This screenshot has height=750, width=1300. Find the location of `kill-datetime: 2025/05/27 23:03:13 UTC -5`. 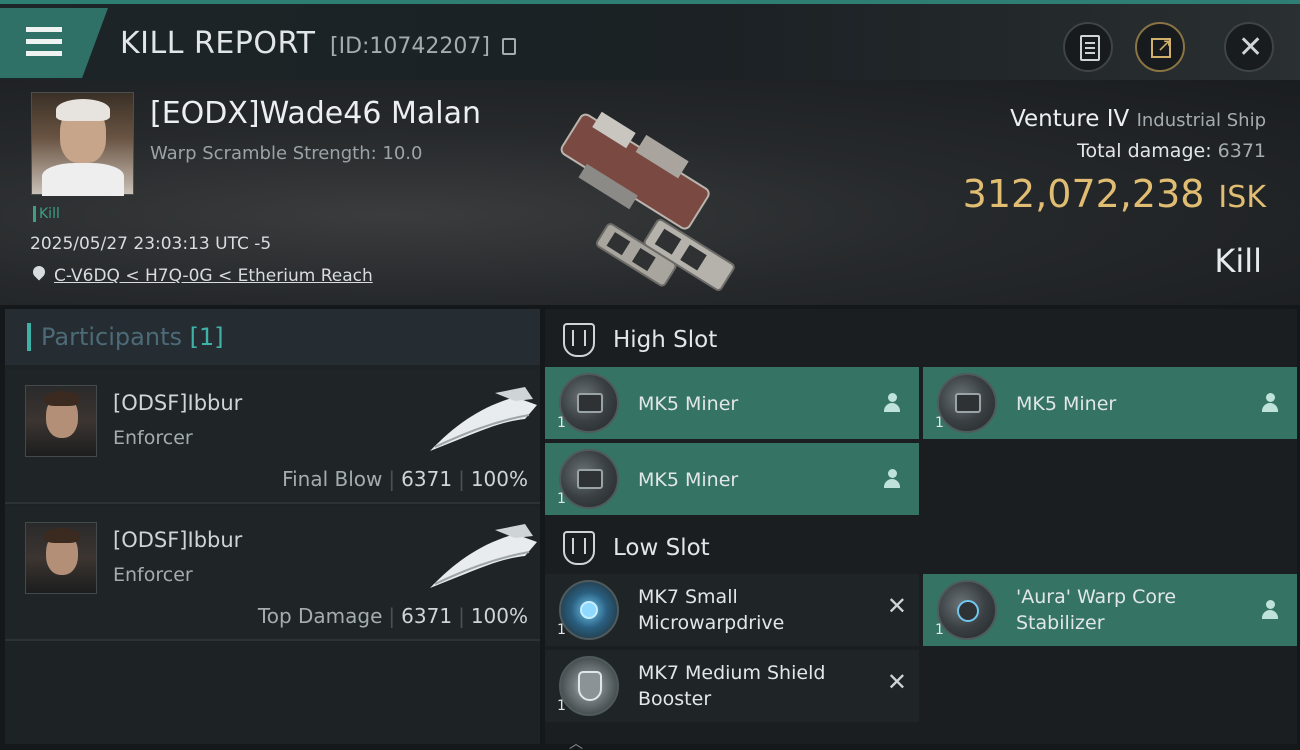

kill-datetime: 2025/05/27 23:03:13 UTC -5 is located at coordinates (151, 244).